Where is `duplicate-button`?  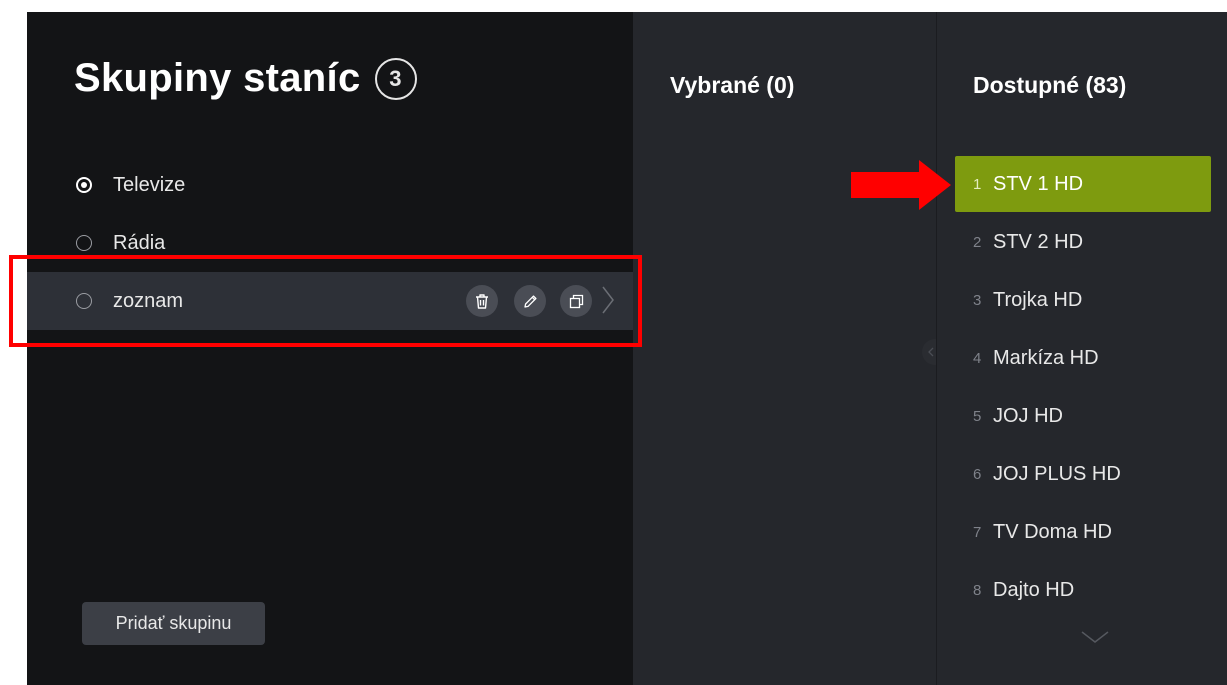
duplicate-button is located at coordinates (576, 301).